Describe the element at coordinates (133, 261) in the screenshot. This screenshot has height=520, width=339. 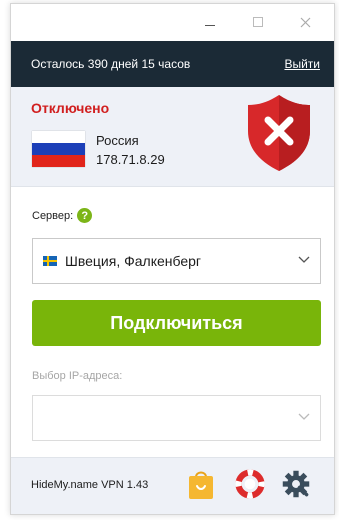
I see `selected-server: Швеция, Фалкенберг` at that location.